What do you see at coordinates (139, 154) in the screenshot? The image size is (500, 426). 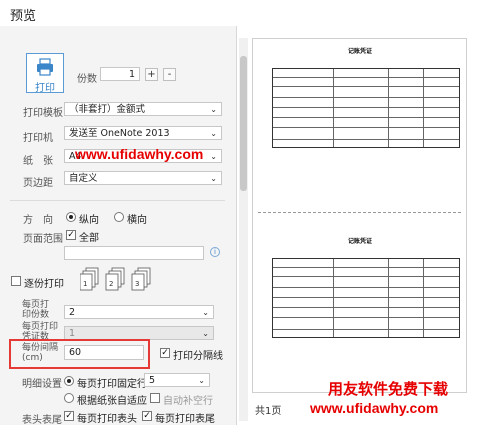 I see `watermark-text-top: www.ufidawhy.com` at bounding box center [139, 154].